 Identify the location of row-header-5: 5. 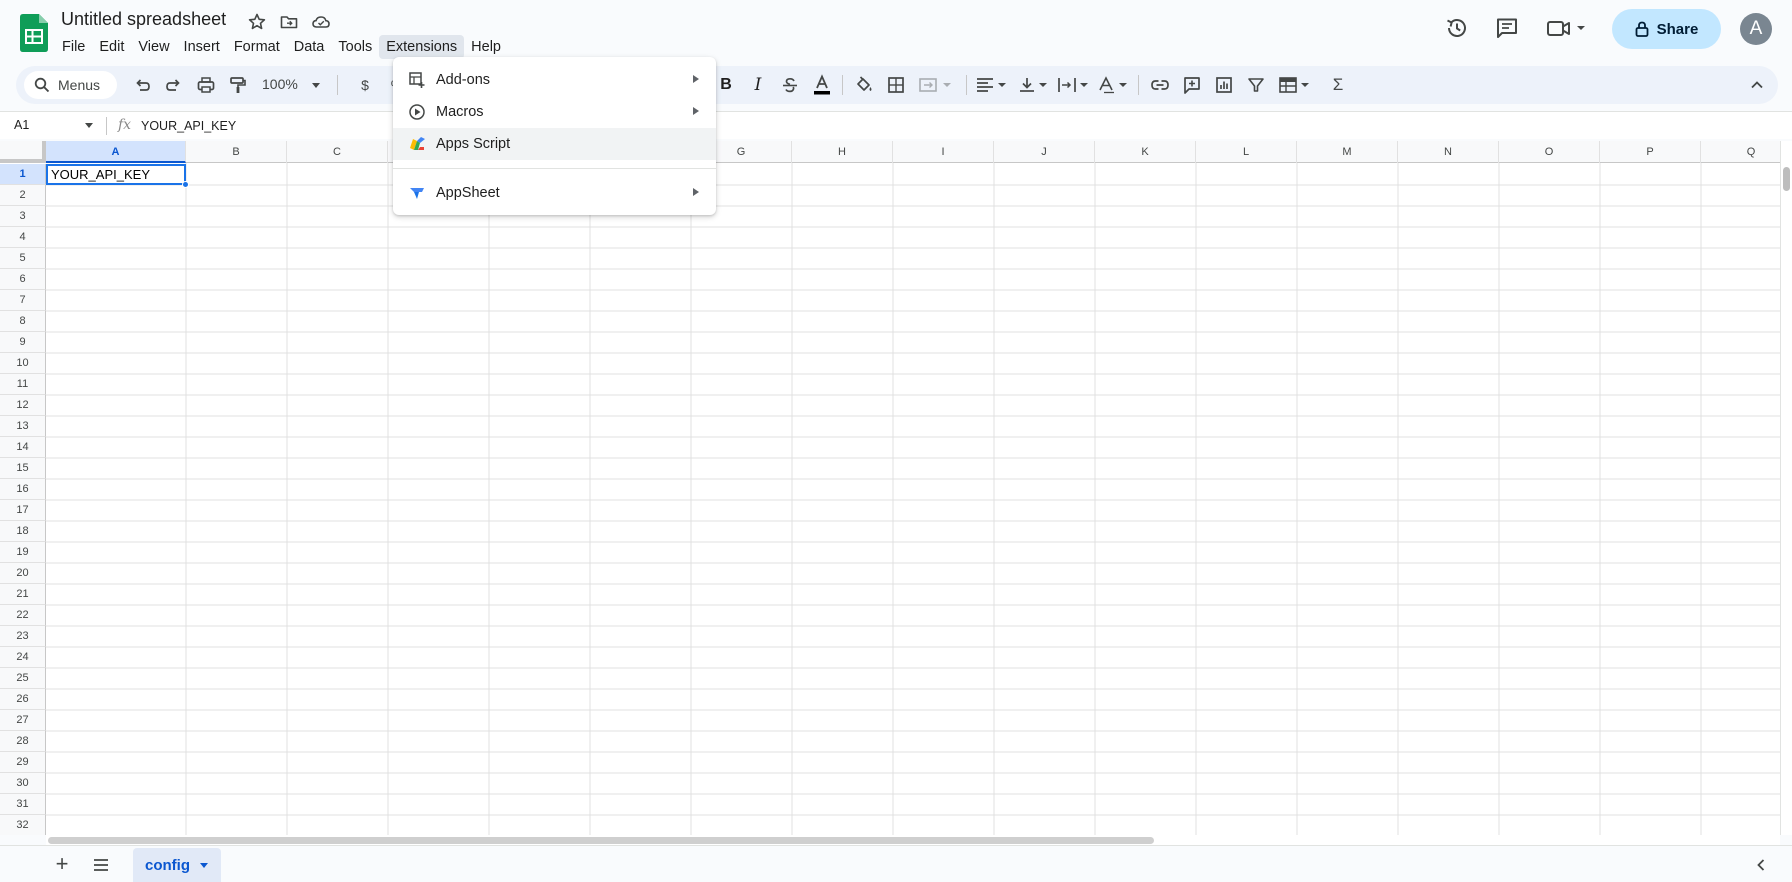
(23, 258).